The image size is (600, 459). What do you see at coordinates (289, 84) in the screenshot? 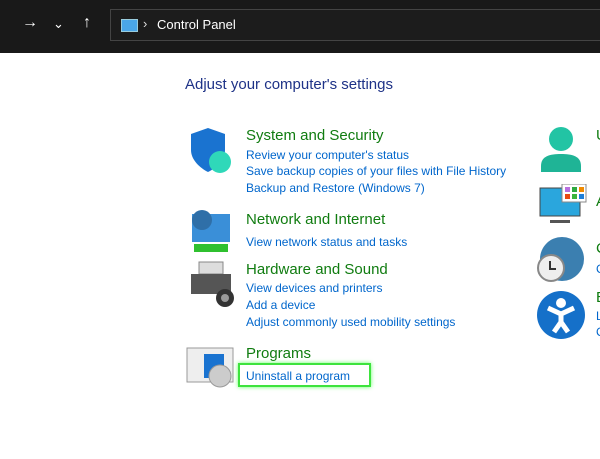
I see `page-title: Adjust your computer's settings` at bounding box center [289, 84].